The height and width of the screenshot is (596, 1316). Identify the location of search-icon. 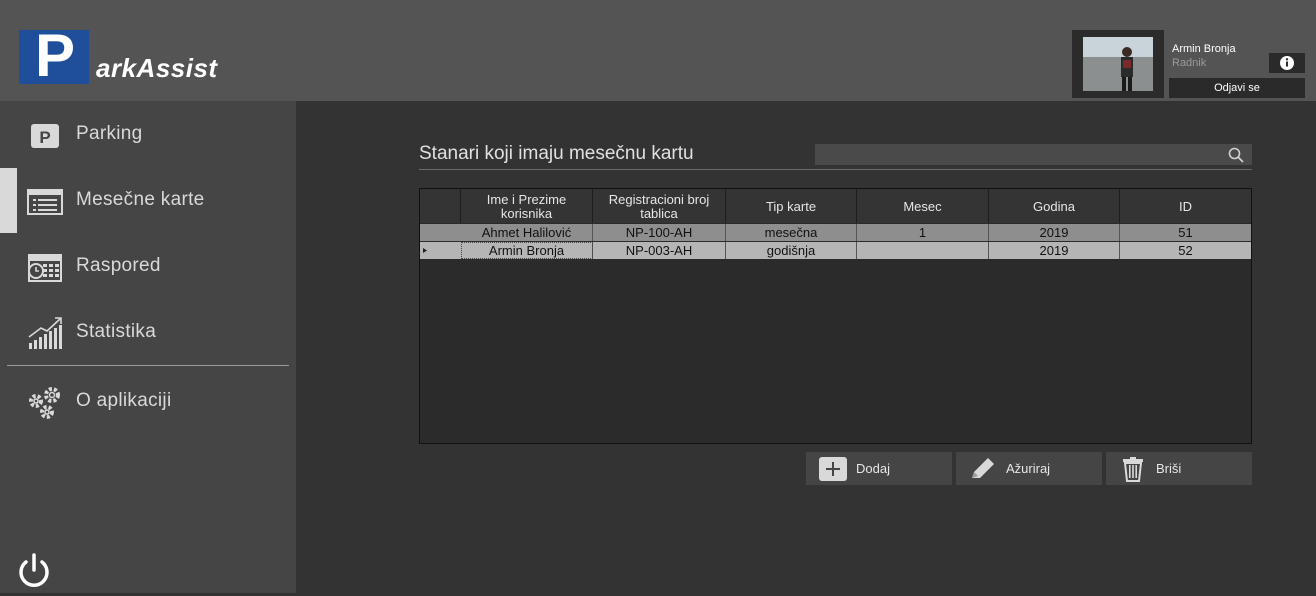
(1236, 155).